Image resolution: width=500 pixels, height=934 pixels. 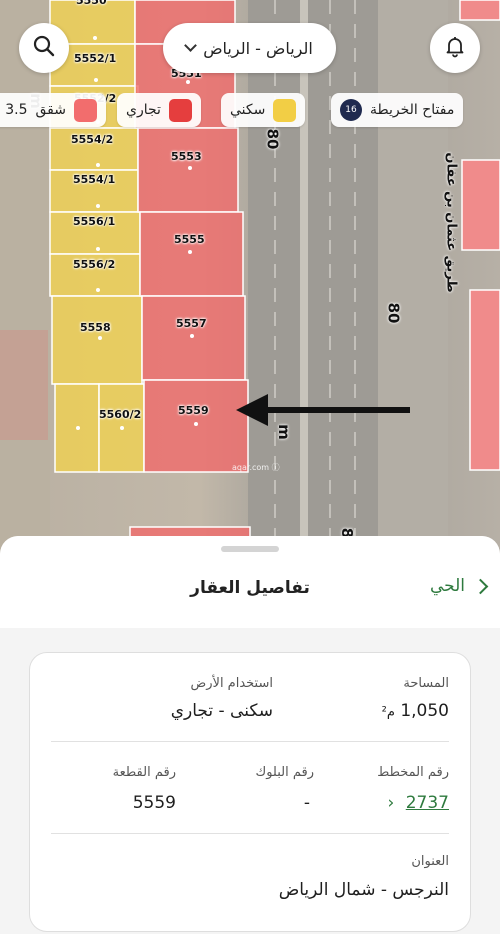 What do you see at coordinates (191, 45) in the screenshot?
I see `chevron-down-icon` at bounding box center [191, 45].